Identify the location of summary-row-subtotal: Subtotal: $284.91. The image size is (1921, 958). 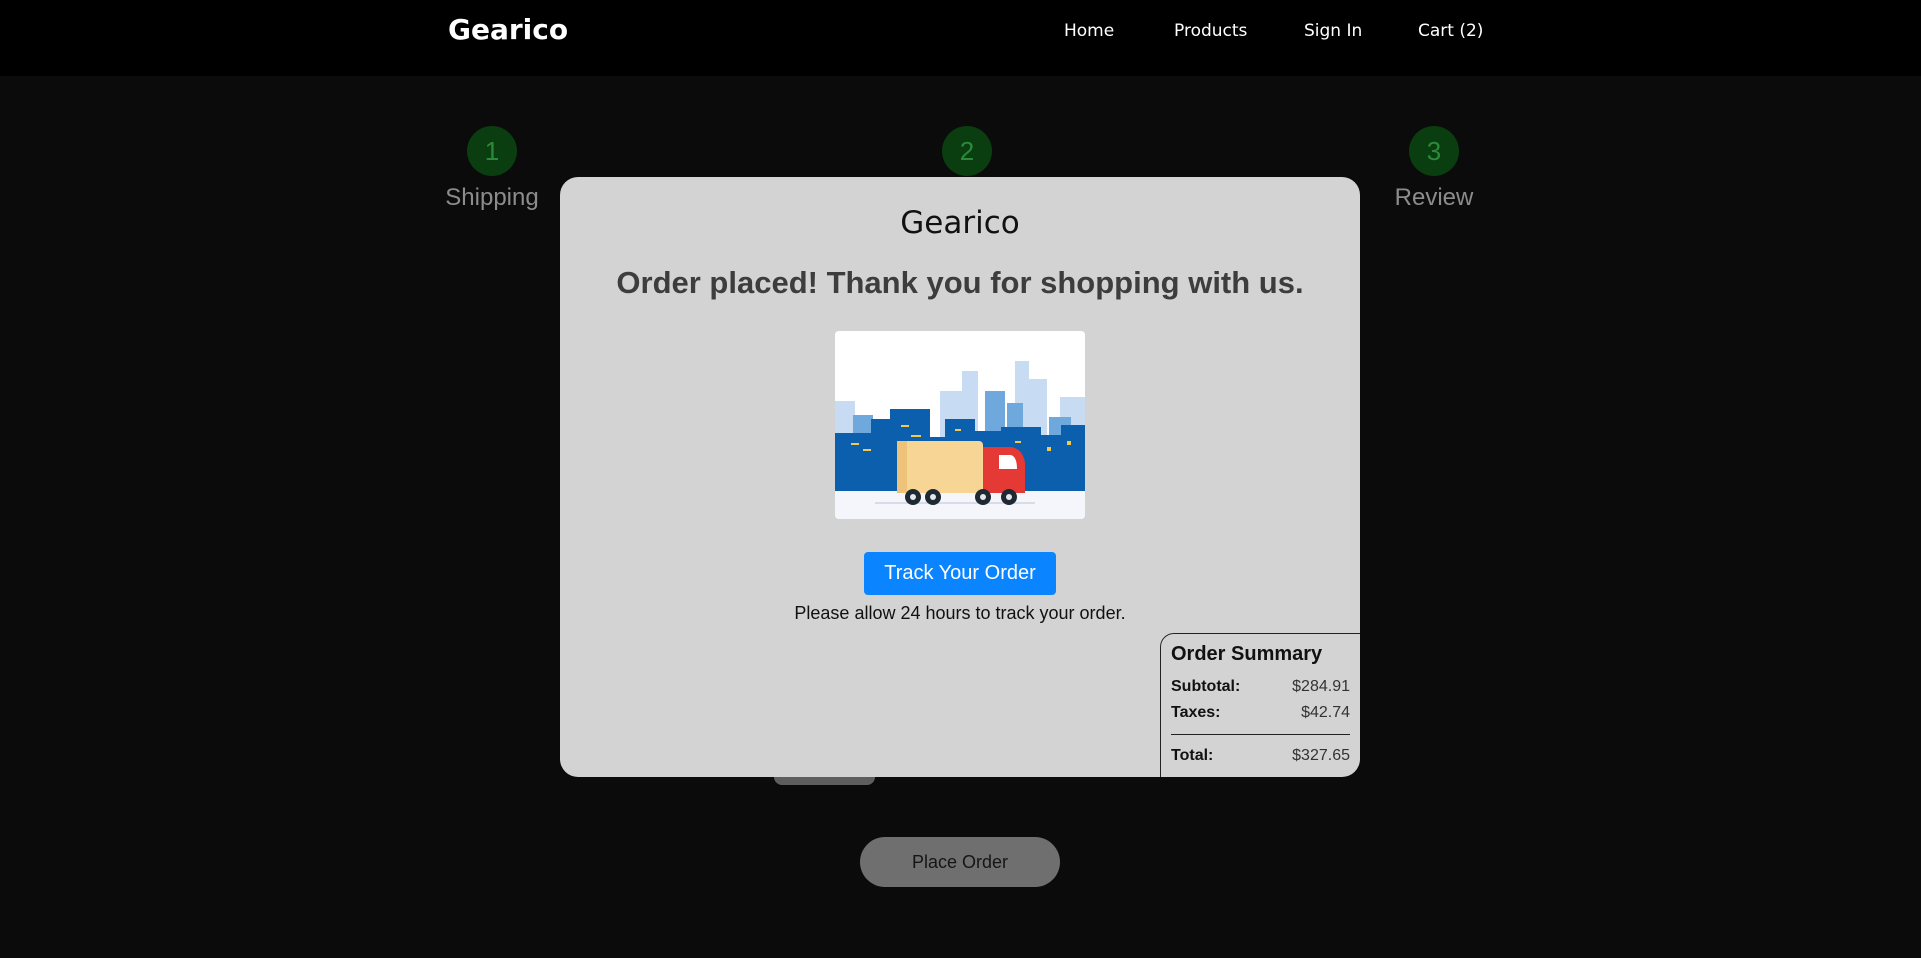
(1260, 687).